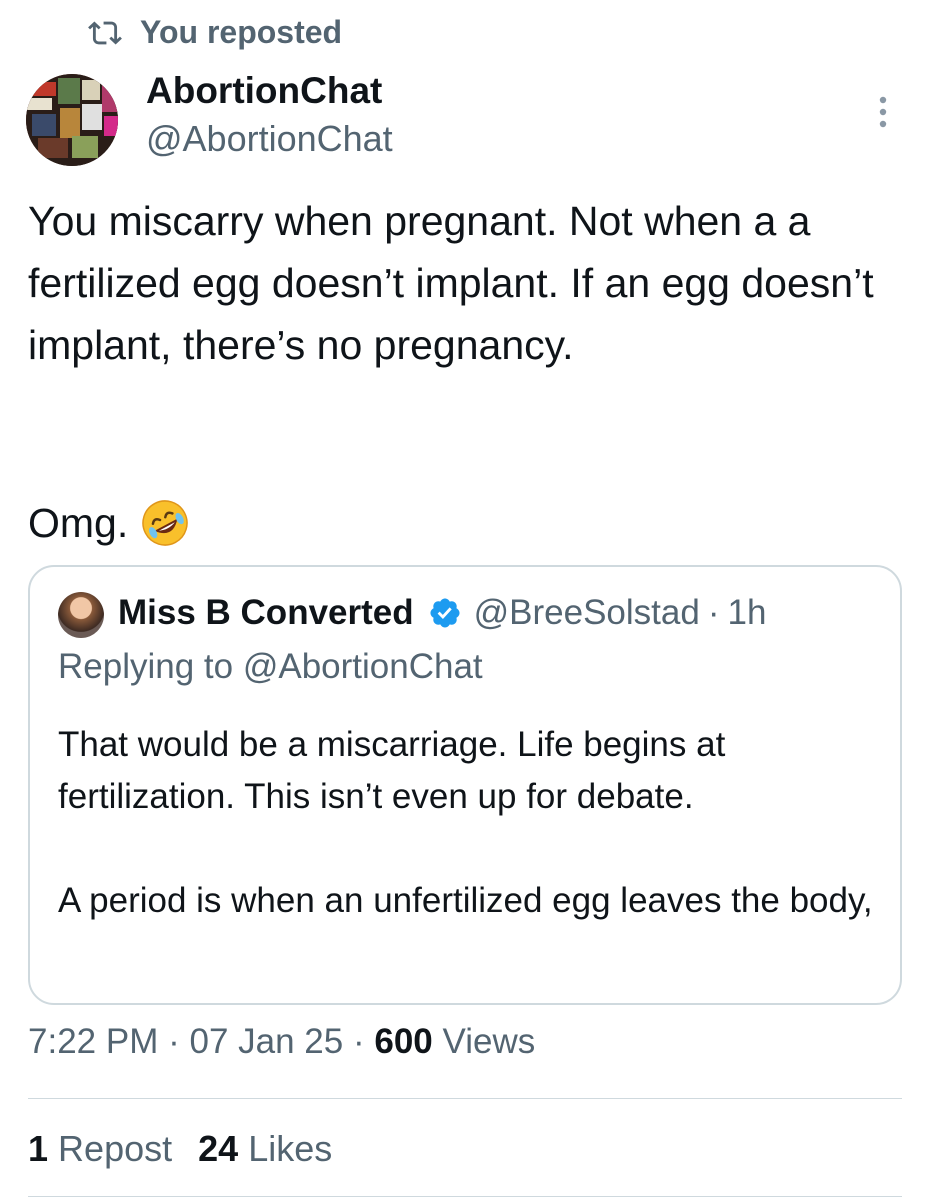  Describe the element at coordinates (38, 1148) in the screenshot. I see `reposts-count: 1` at that location.